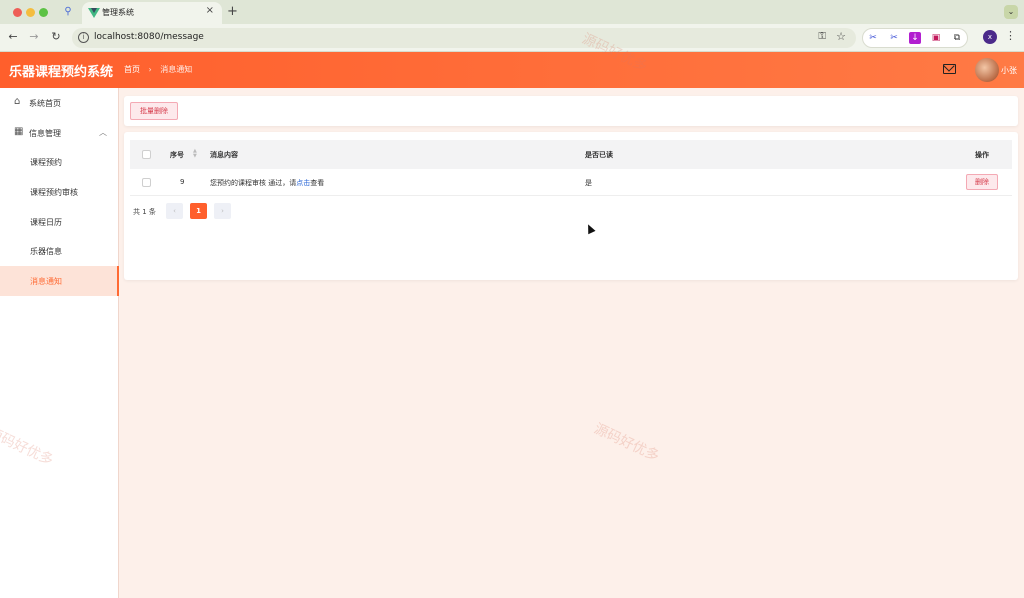 Image resolution: width=1024 pixels, height=598 pixels. I want to click on toolbar-card: 批量删除, so click(571, 111).